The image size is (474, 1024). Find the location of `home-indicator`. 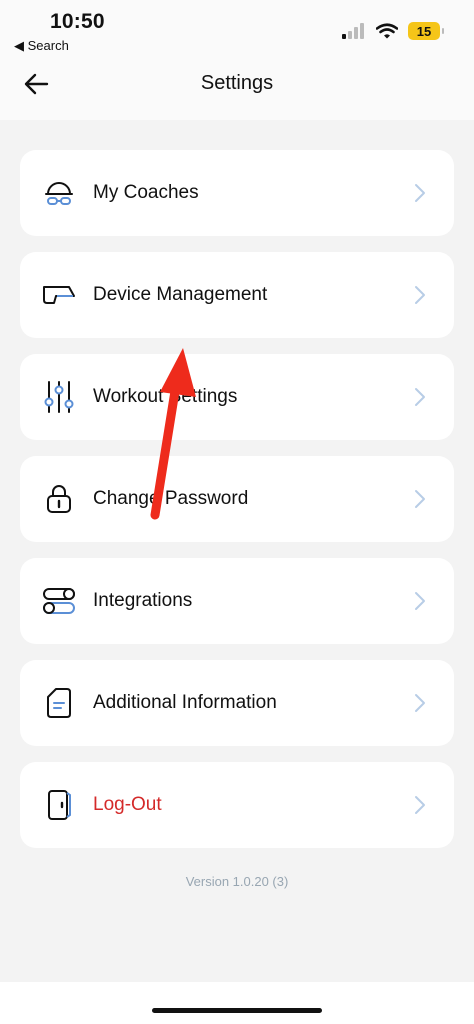

home-indicator is located at coordinates (237, 1010).